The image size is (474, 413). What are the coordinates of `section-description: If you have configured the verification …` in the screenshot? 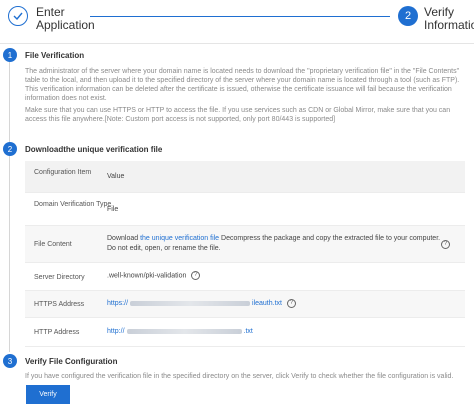 It's located at (239, 376).